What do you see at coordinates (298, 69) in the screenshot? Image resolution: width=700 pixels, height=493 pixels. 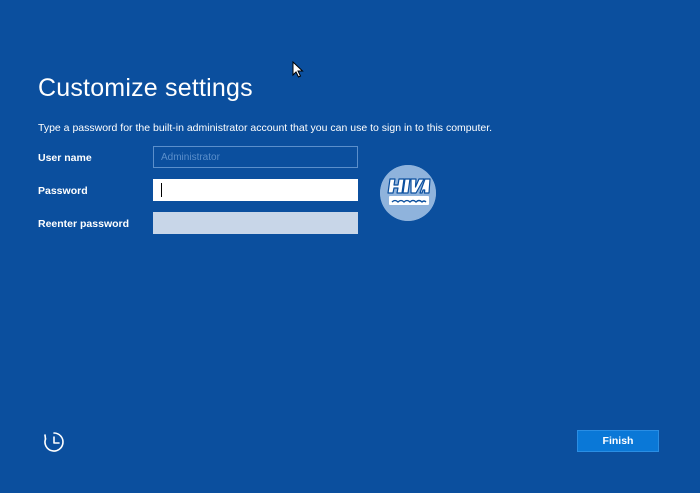 I see `mouse-pointer-icon` at bounding box center [298, 69].